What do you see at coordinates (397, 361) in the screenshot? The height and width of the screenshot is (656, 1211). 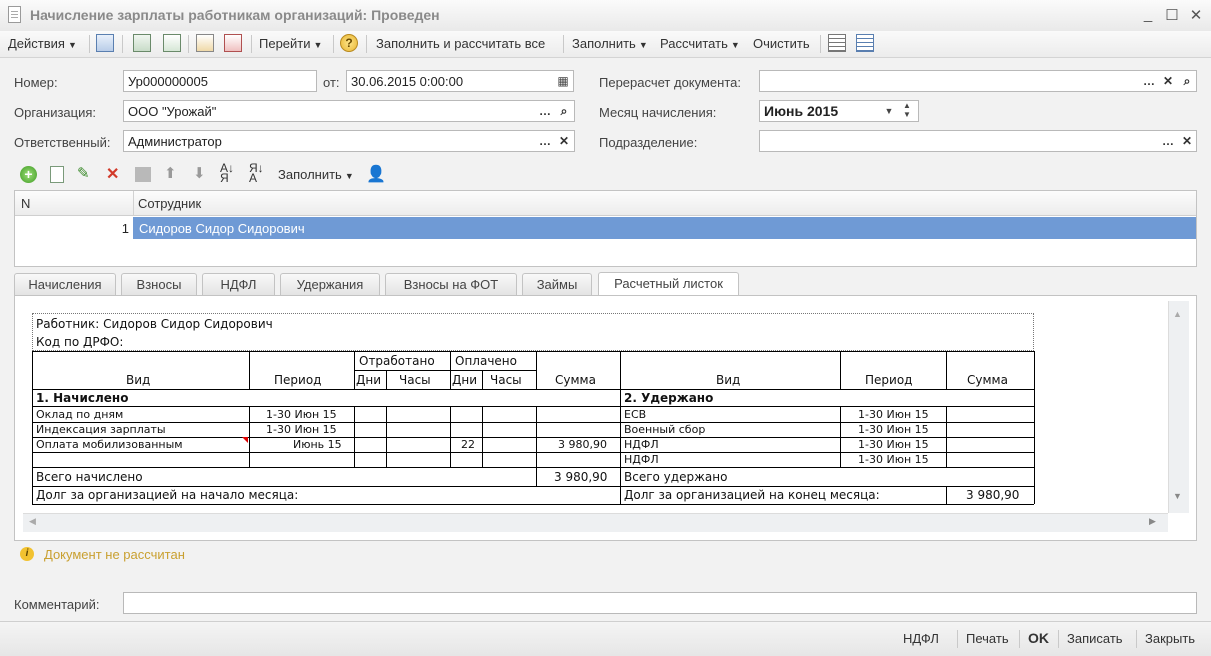 I see `header-worked: Отработано` at bounding box center [397, 361].